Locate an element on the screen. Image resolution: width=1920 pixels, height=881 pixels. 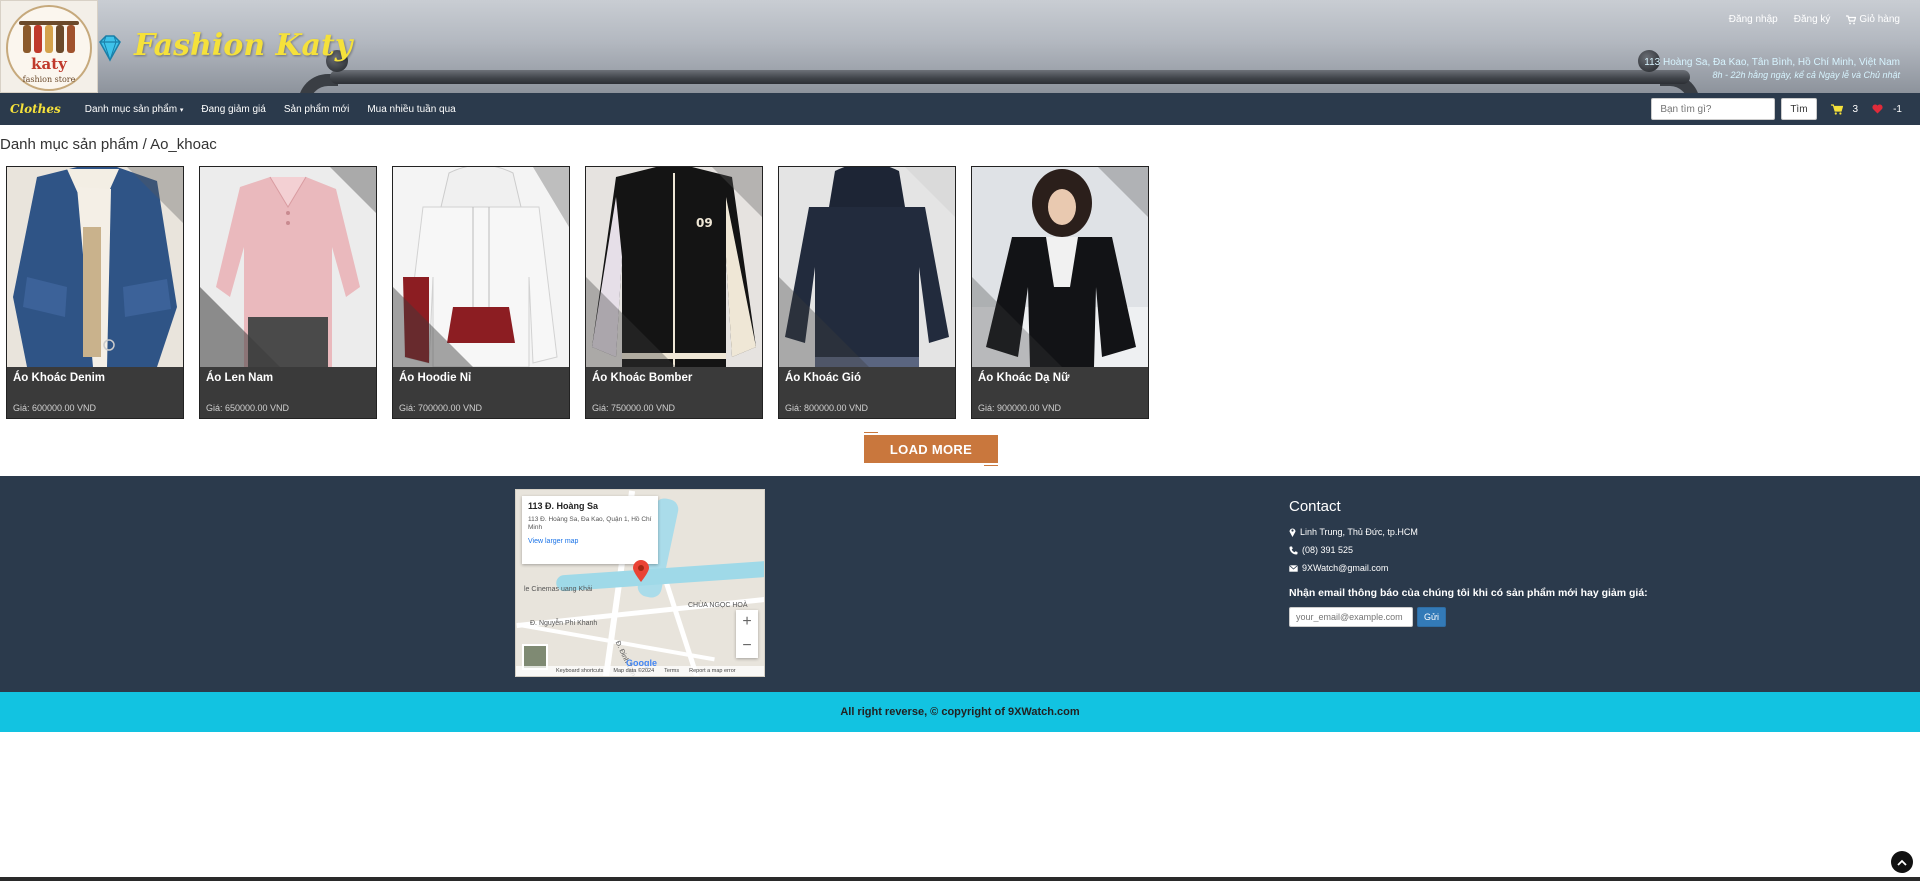
product-name: Áo Khoác Denim is located at coordinates (59, 378).